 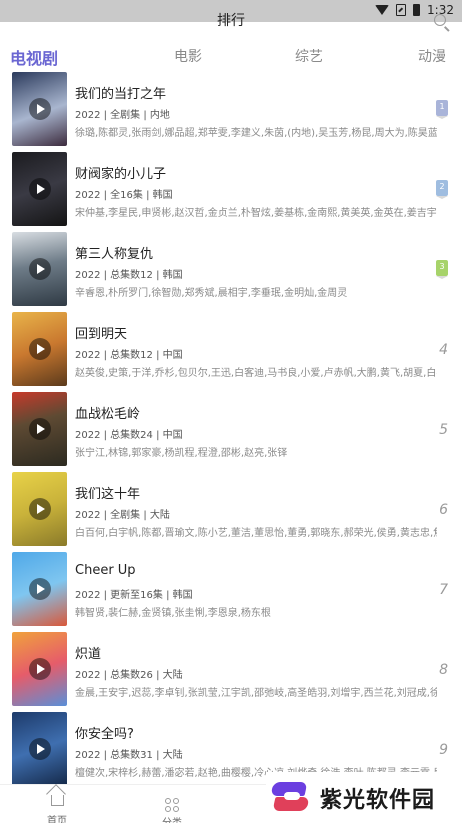 I want to click on tab-anime: 动漫, so click(x=432, y=56).